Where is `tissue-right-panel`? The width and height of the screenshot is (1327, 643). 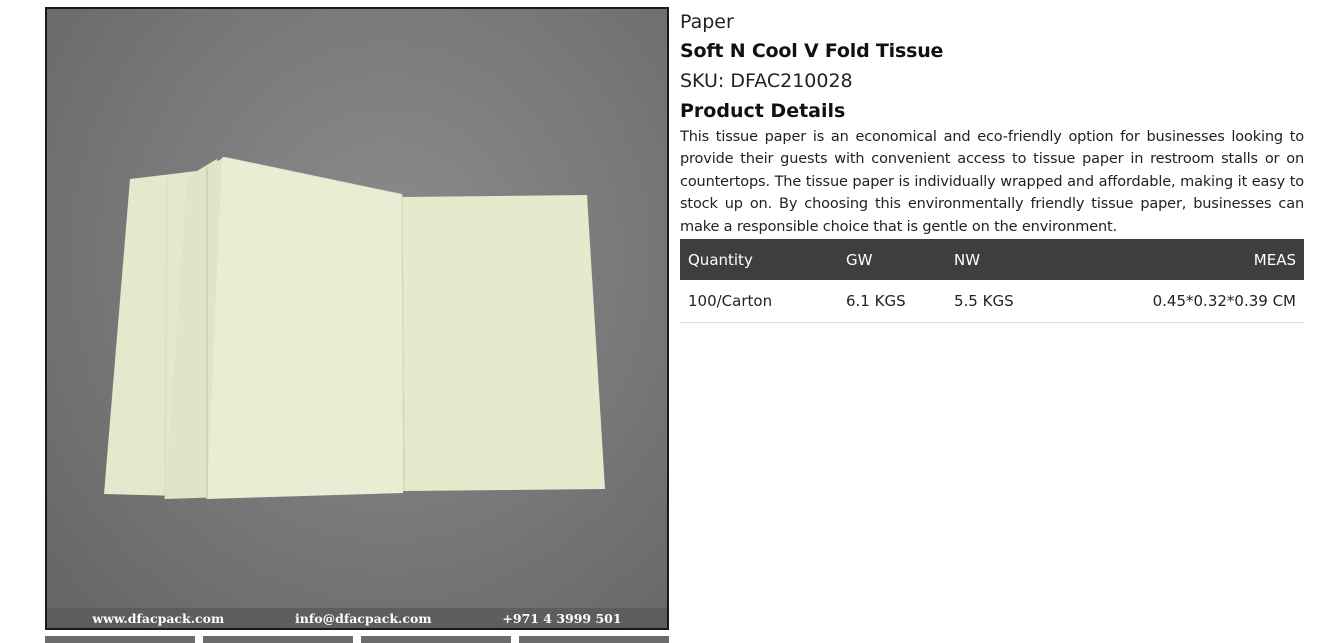 tissue-right-panel is located at coordinates (503, 343).